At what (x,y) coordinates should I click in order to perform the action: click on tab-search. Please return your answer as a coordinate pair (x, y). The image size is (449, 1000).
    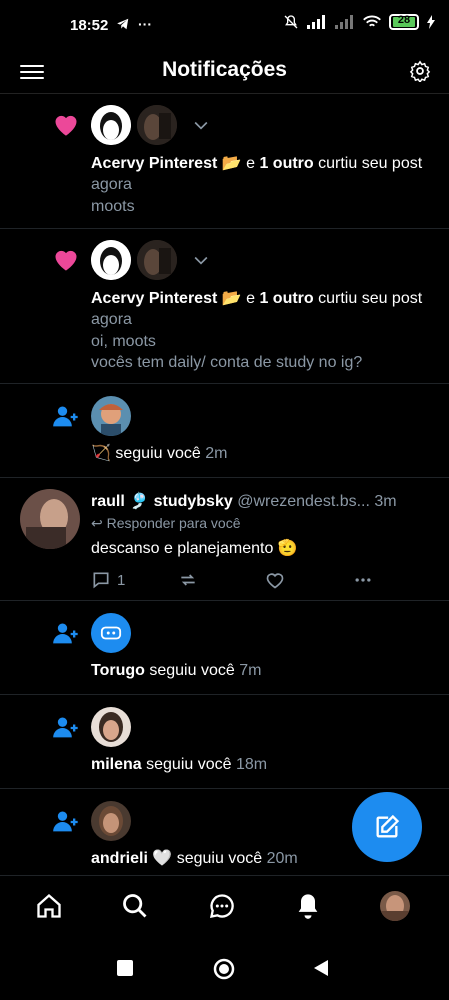
    Looking at the image, I should click on (135, 906).